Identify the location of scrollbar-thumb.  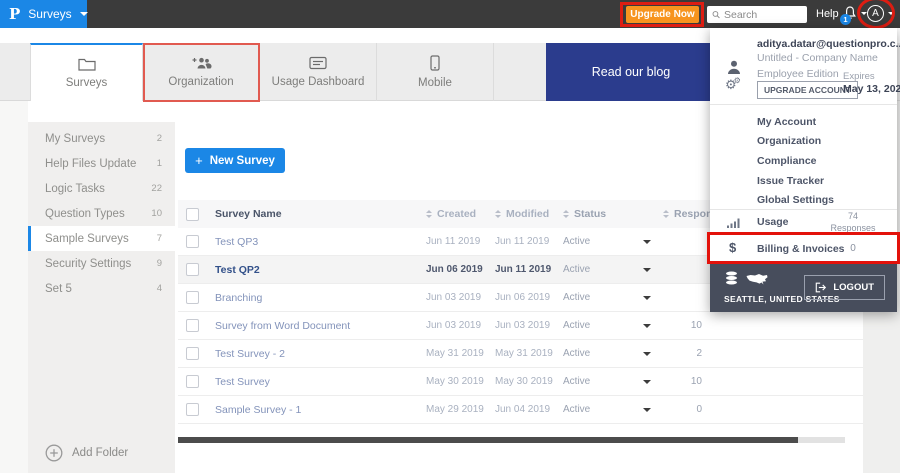
(488, 440).